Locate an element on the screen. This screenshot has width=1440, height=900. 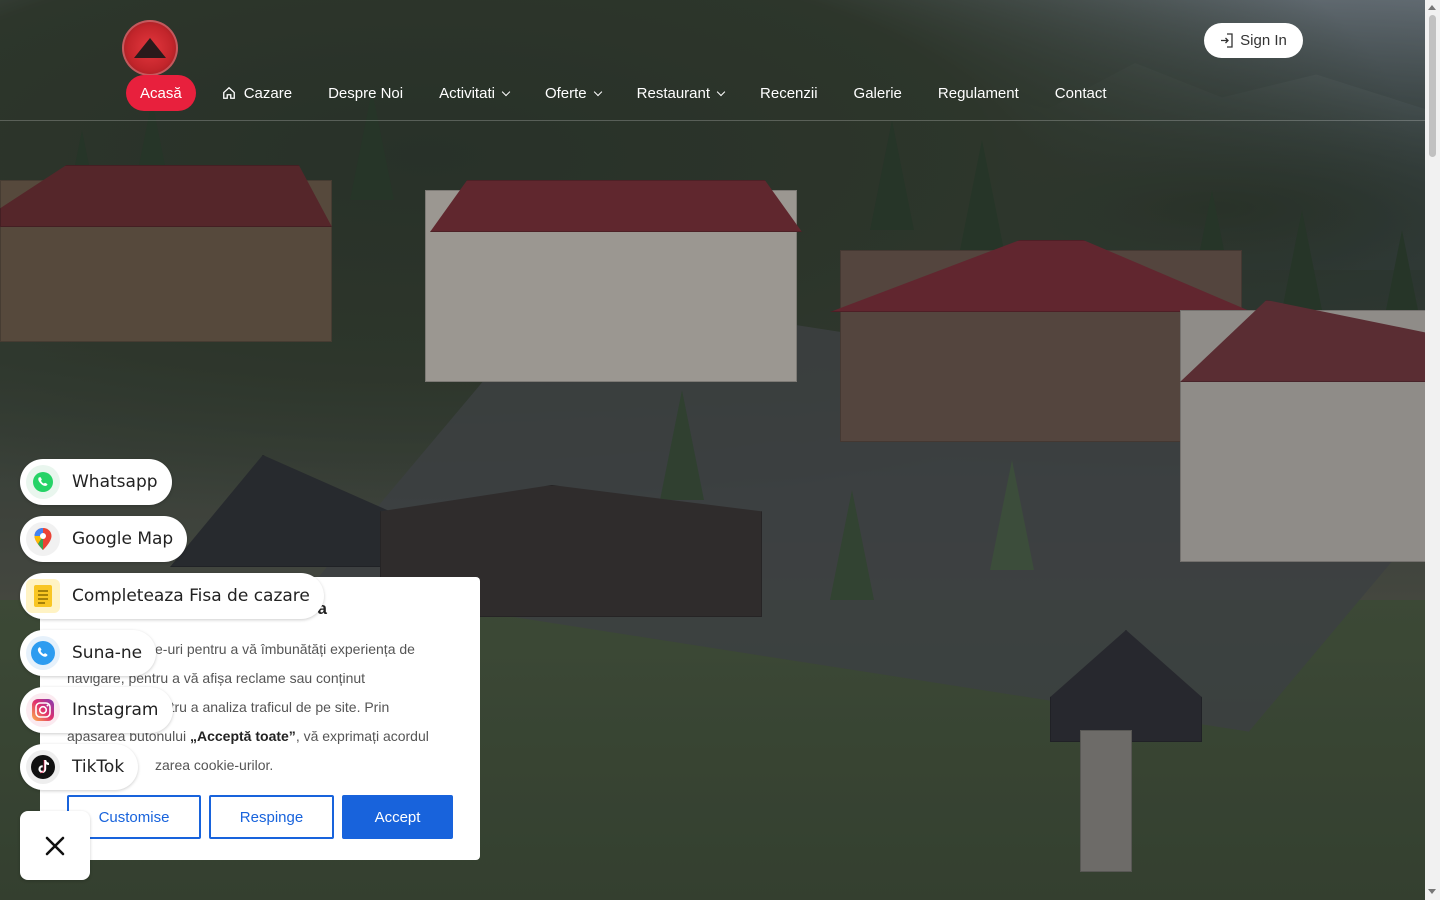
nav-item-acasa: Acasă is located at coordinates (161, 93).